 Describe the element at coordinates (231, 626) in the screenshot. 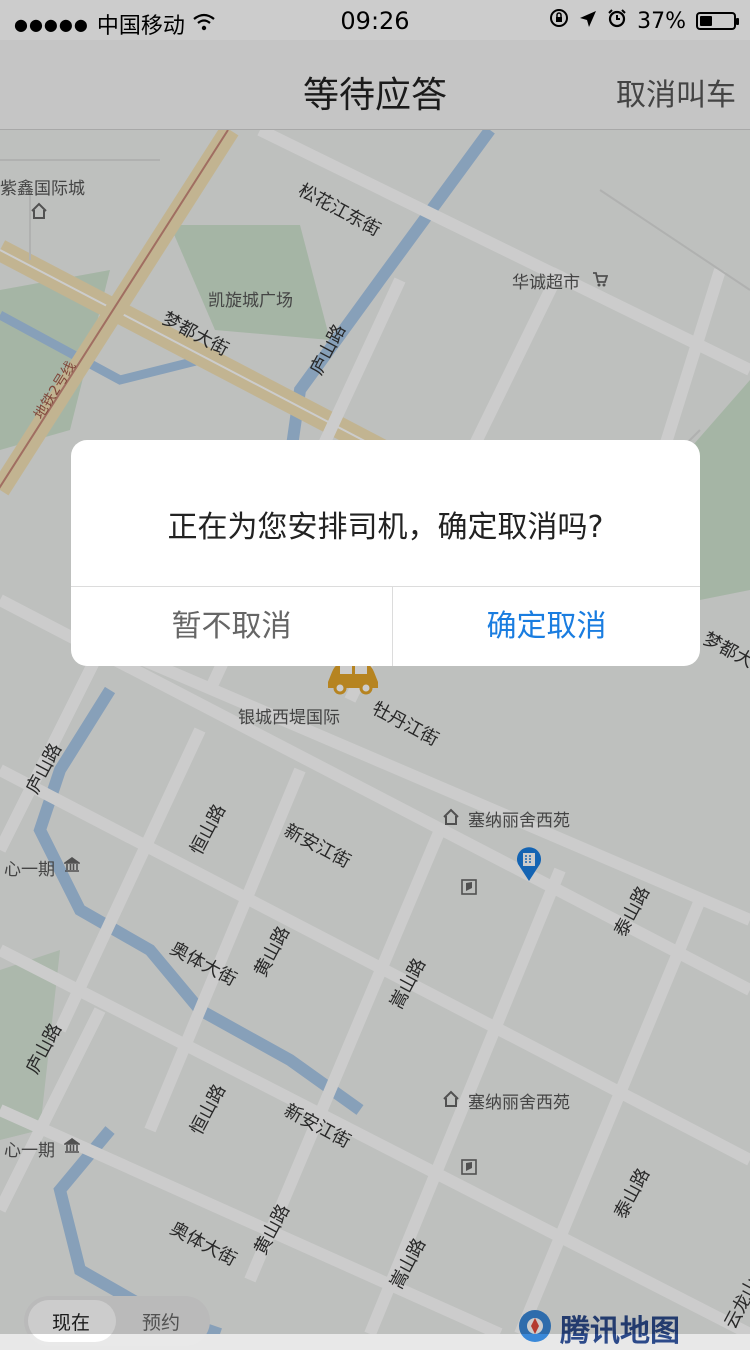

I see `keep-ride-button: 暂不取消` at that location.